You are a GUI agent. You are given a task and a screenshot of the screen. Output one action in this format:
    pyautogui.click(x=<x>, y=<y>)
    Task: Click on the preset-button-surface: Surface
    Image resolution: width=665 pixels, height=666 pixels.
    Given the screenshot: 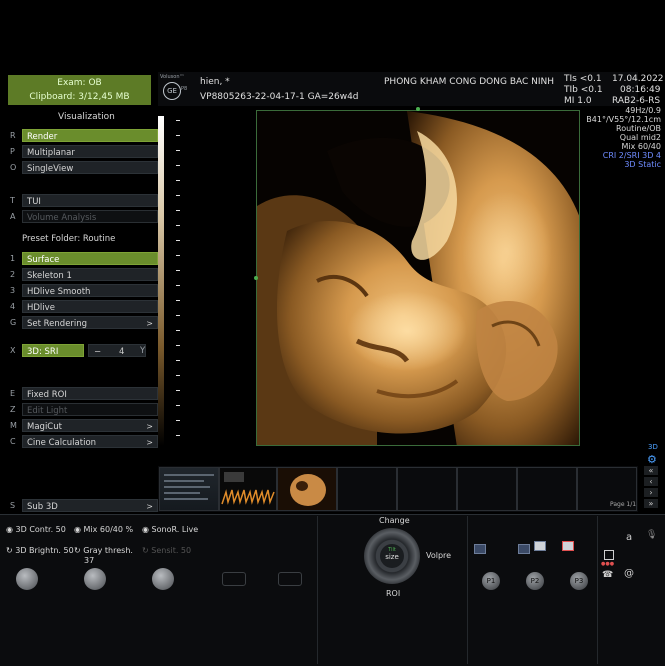 What is the action you would take?
    pyautogui.click(x=90, y=258)
    